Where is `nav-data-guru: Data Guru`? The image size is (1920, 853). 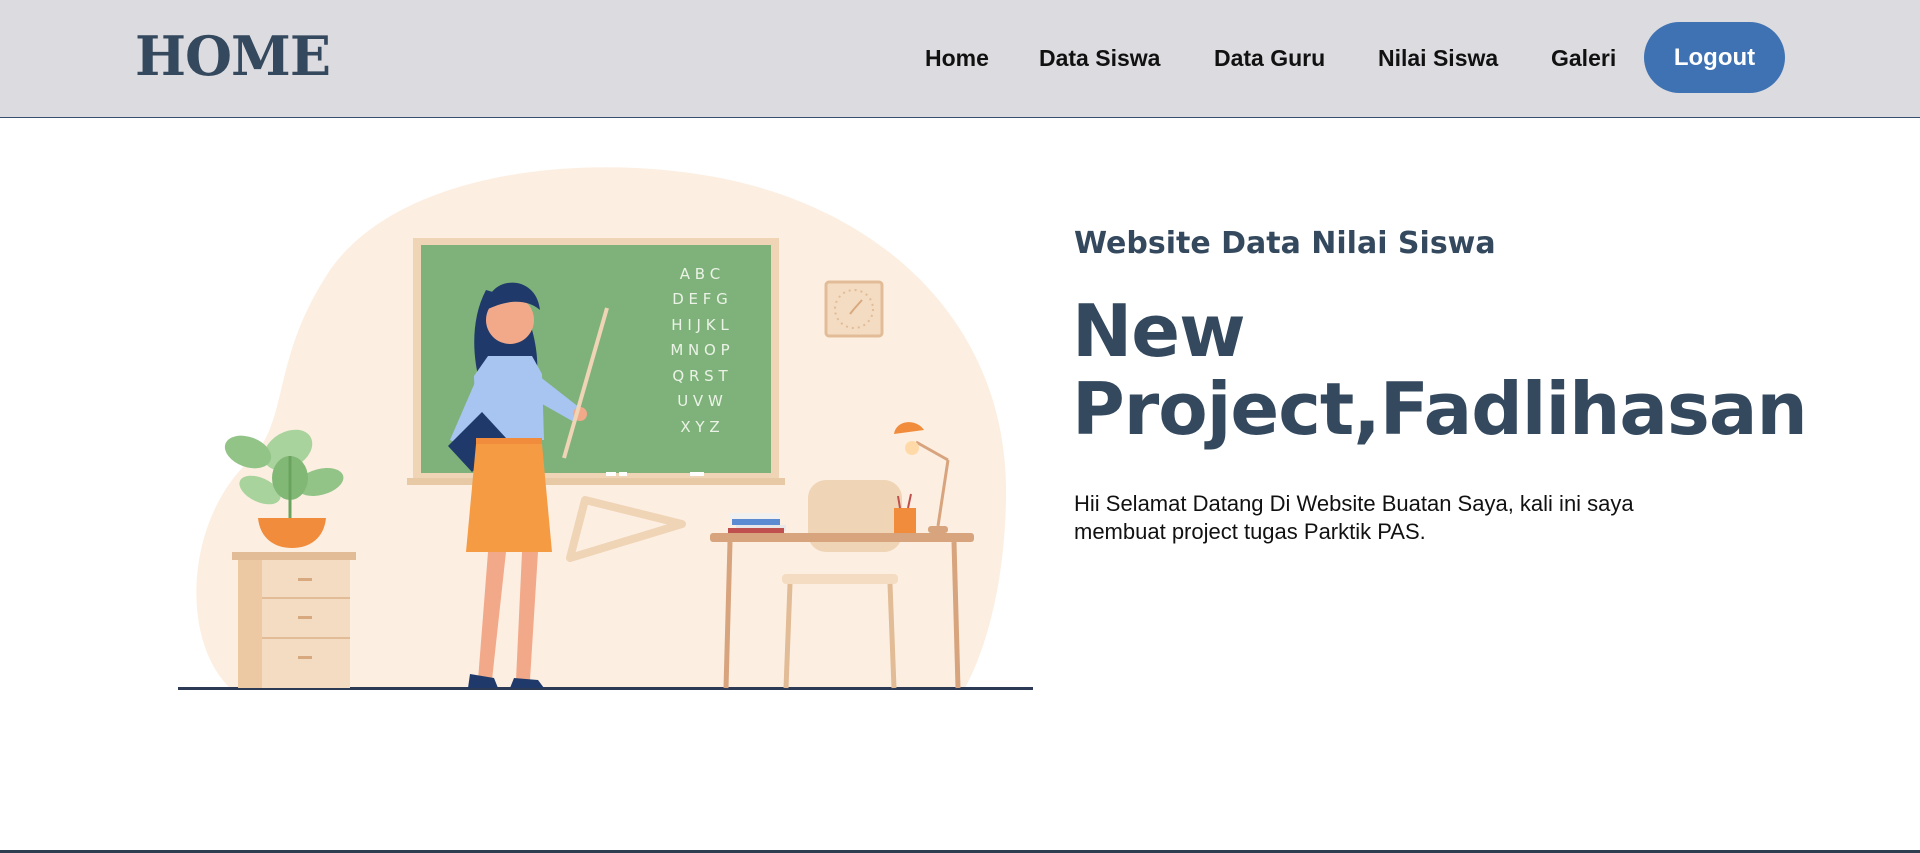
nav-data-guru: Data Guru is located at coordinates (1269, 58).